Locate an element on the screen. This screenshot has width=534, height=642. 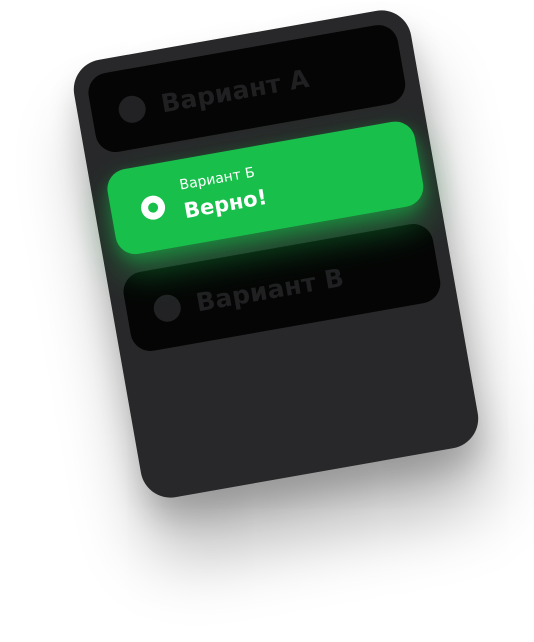
radio-selected-icon is located at coordinates (153, 207).